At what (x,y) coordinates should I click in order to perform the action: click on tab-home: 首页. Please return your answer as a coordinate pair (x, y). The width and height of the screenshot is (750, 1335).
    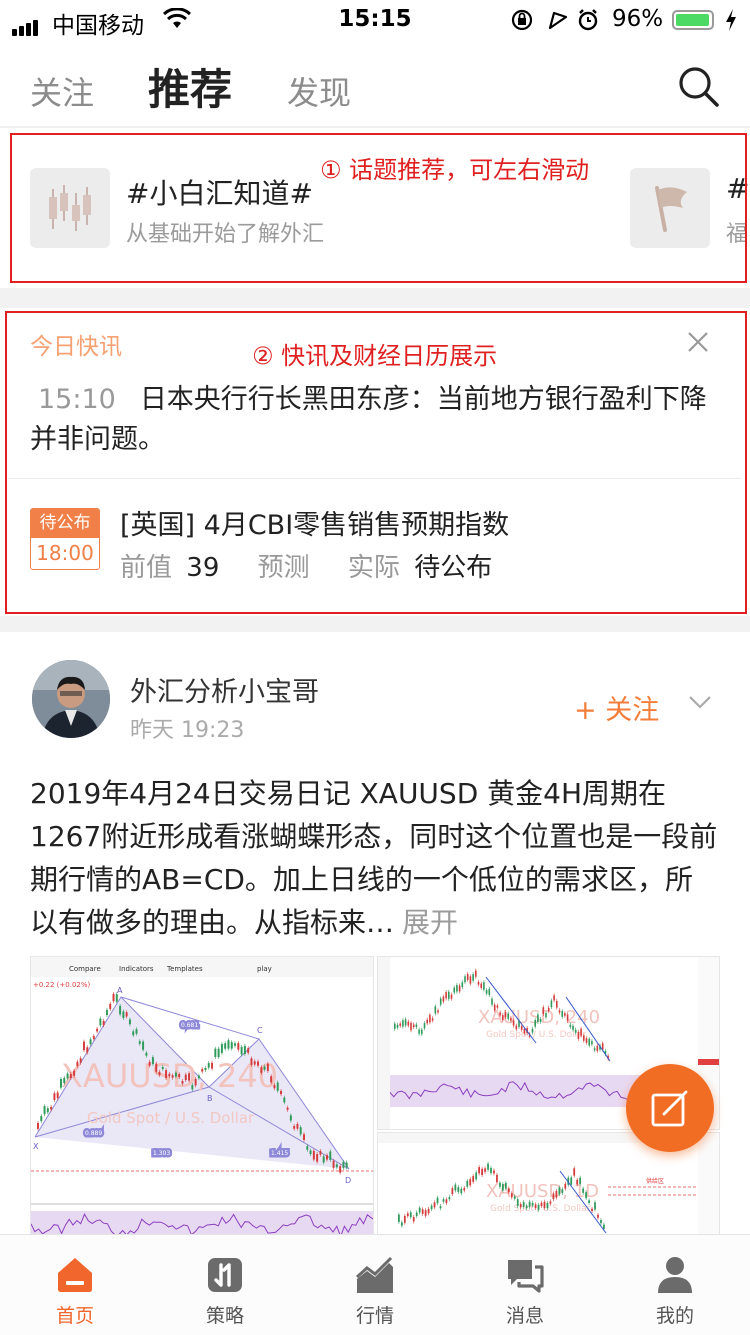
    Looking at the image, I should click on (75, 1285).